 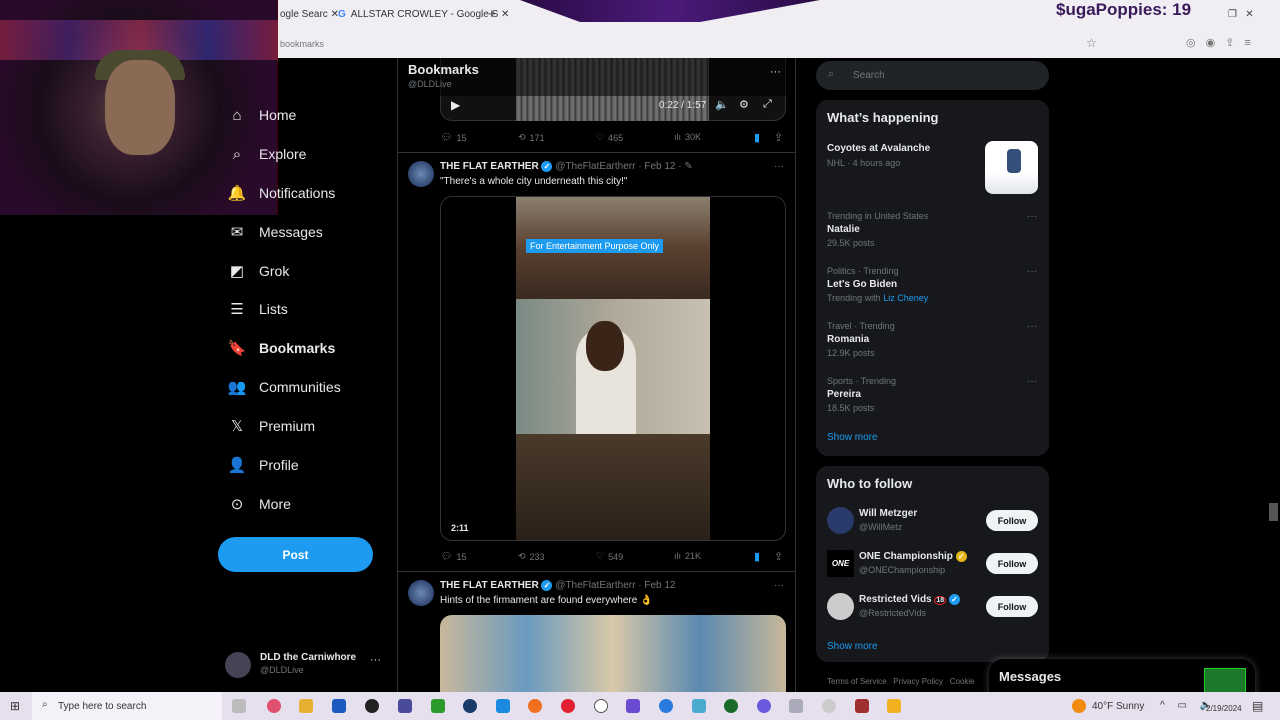 What do you see at coordinates (932, 521) in the screenshot?
I see `follow-suggestion: Will Metzger @WillMetz Follow` at bounding box center [932, 521].